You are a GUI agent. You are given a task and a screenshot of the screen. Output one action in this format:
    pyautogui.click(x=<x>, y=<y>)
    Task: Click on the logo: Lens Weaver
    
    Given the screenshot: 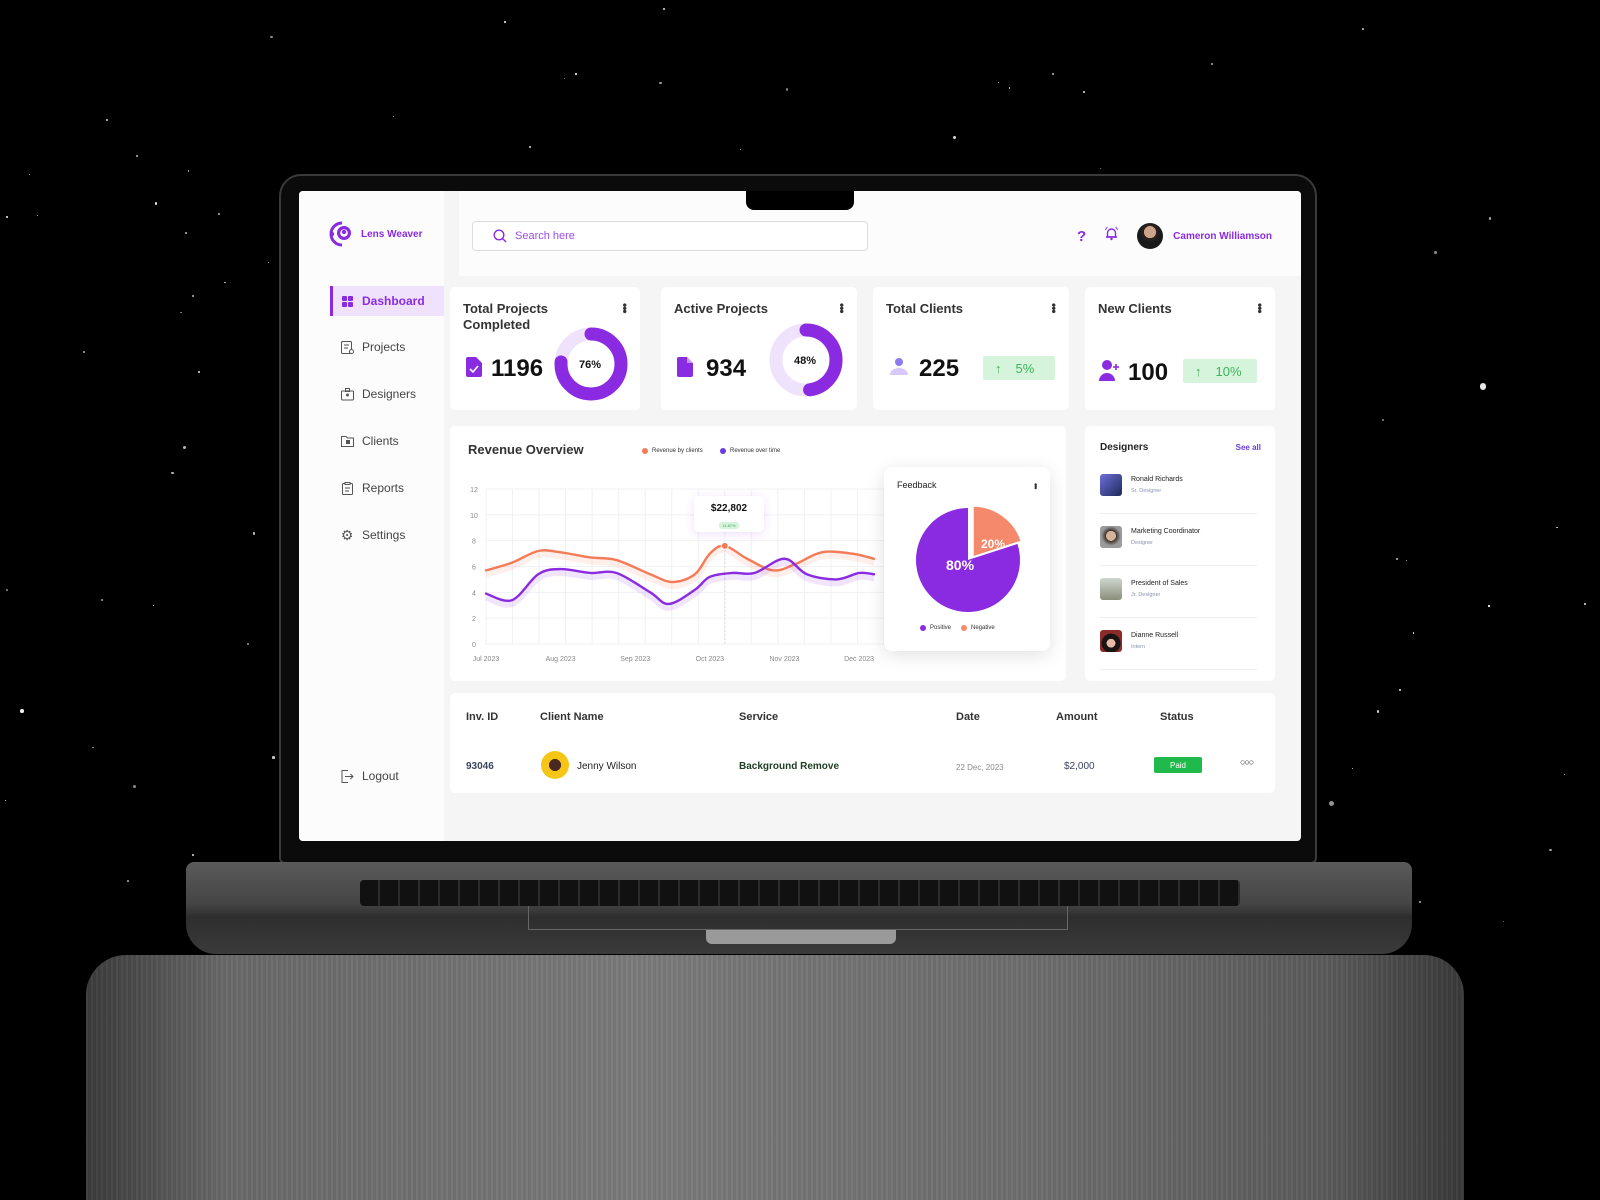 What is the action you would take?
    pyautogui.click(x=376, y=234)
    